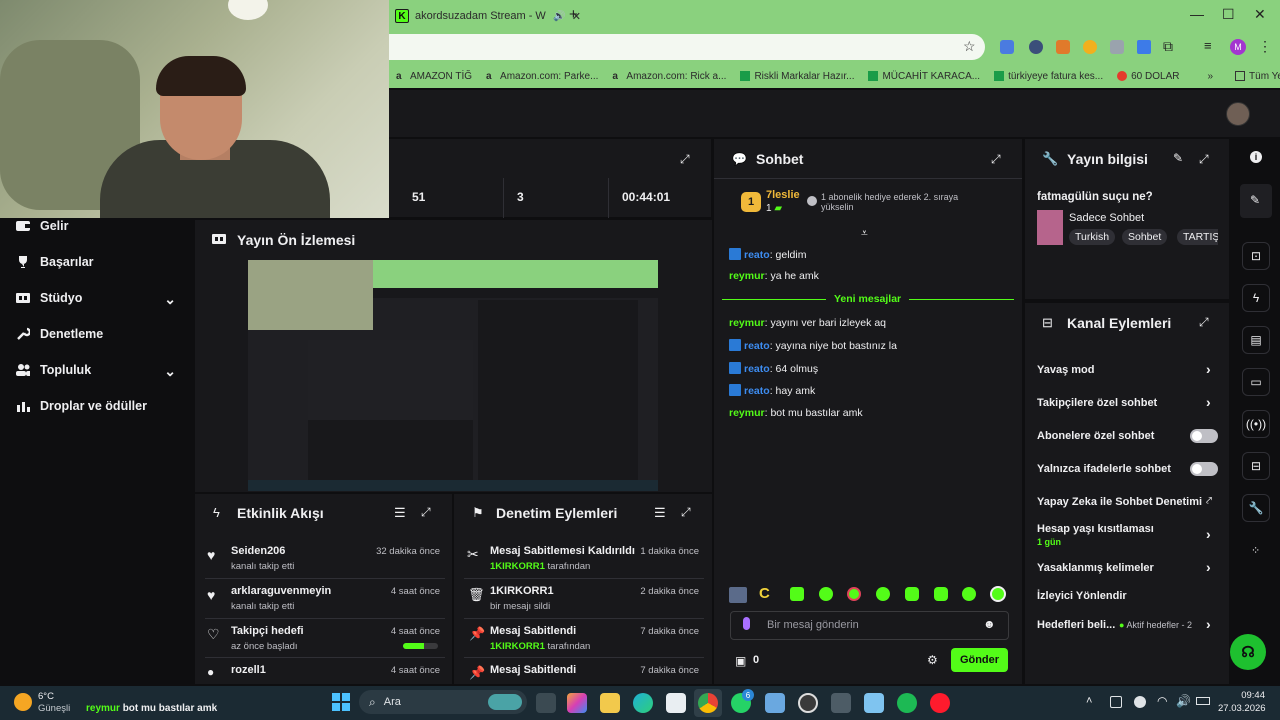 This screenshot has width=1280, height=720. I want to click on extensions-puzzle-icon: ⧉, so click(1168, 46).